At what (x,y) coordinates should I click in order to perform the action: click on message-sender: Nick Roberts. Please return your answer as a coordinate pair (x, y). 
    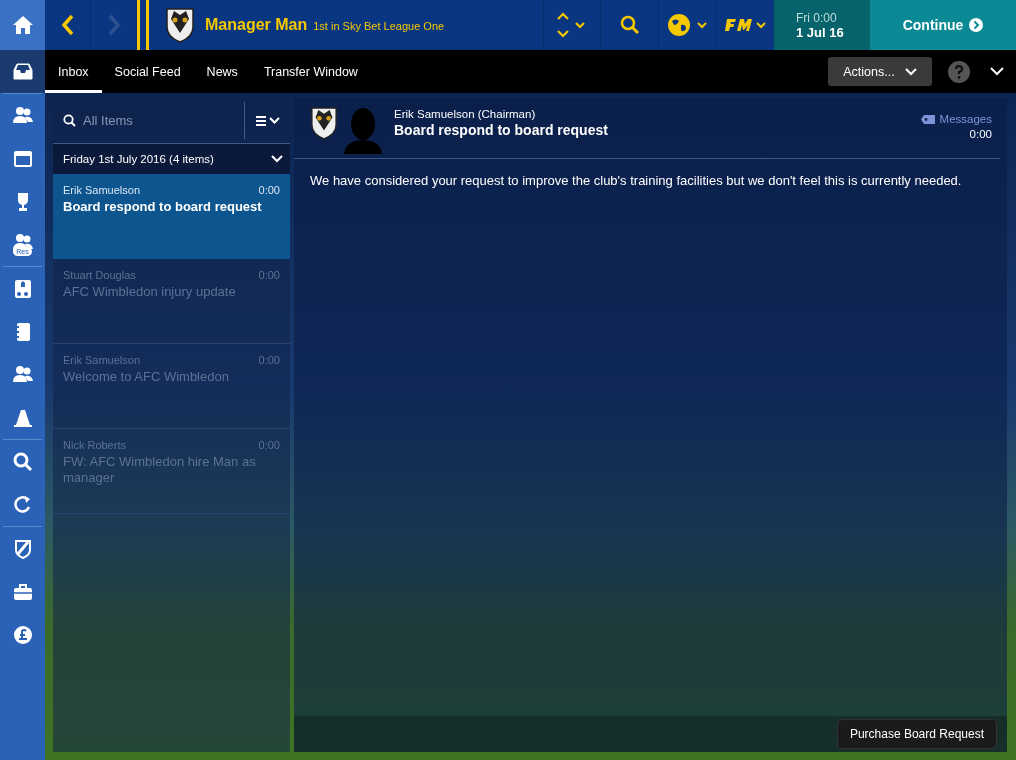
    Looking at the image, I should click on (94, 445).